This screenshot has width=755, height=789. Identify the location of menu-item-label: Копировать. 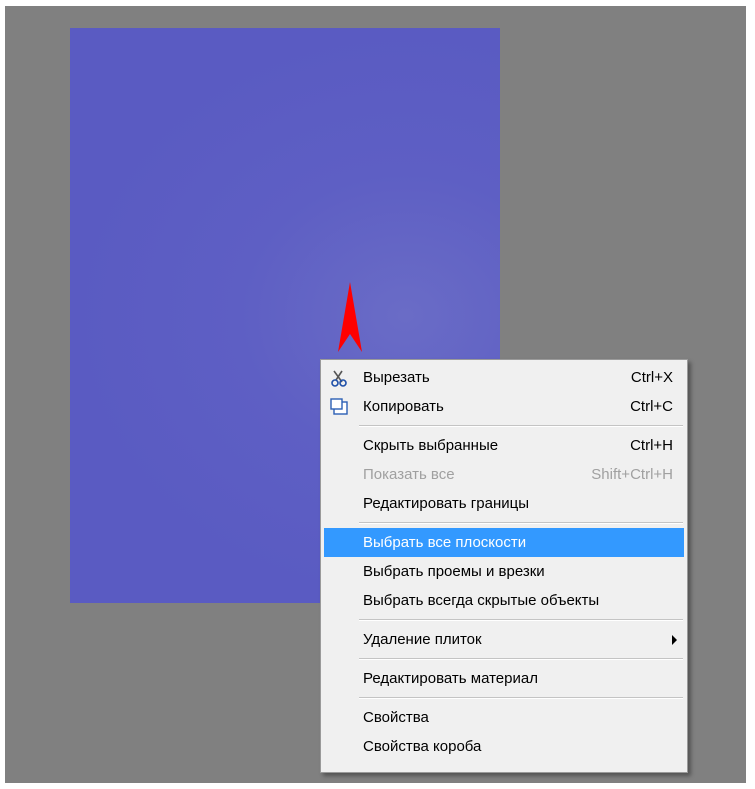
(403, 406).